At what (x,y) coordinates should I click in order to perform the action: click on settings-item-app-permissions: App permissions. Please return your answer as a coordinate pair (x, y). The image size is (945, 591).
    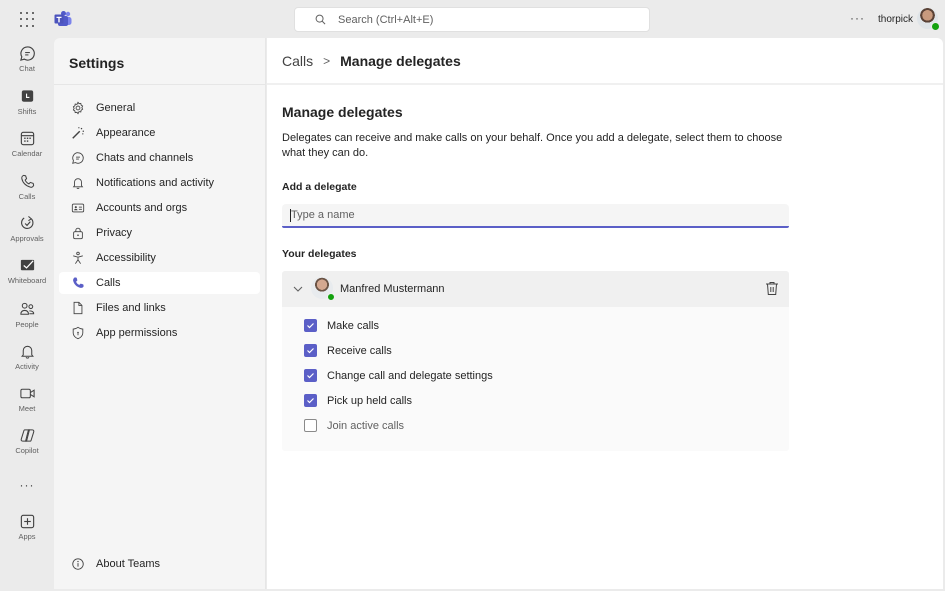
    Looking at the image, I should click on (159, 333).